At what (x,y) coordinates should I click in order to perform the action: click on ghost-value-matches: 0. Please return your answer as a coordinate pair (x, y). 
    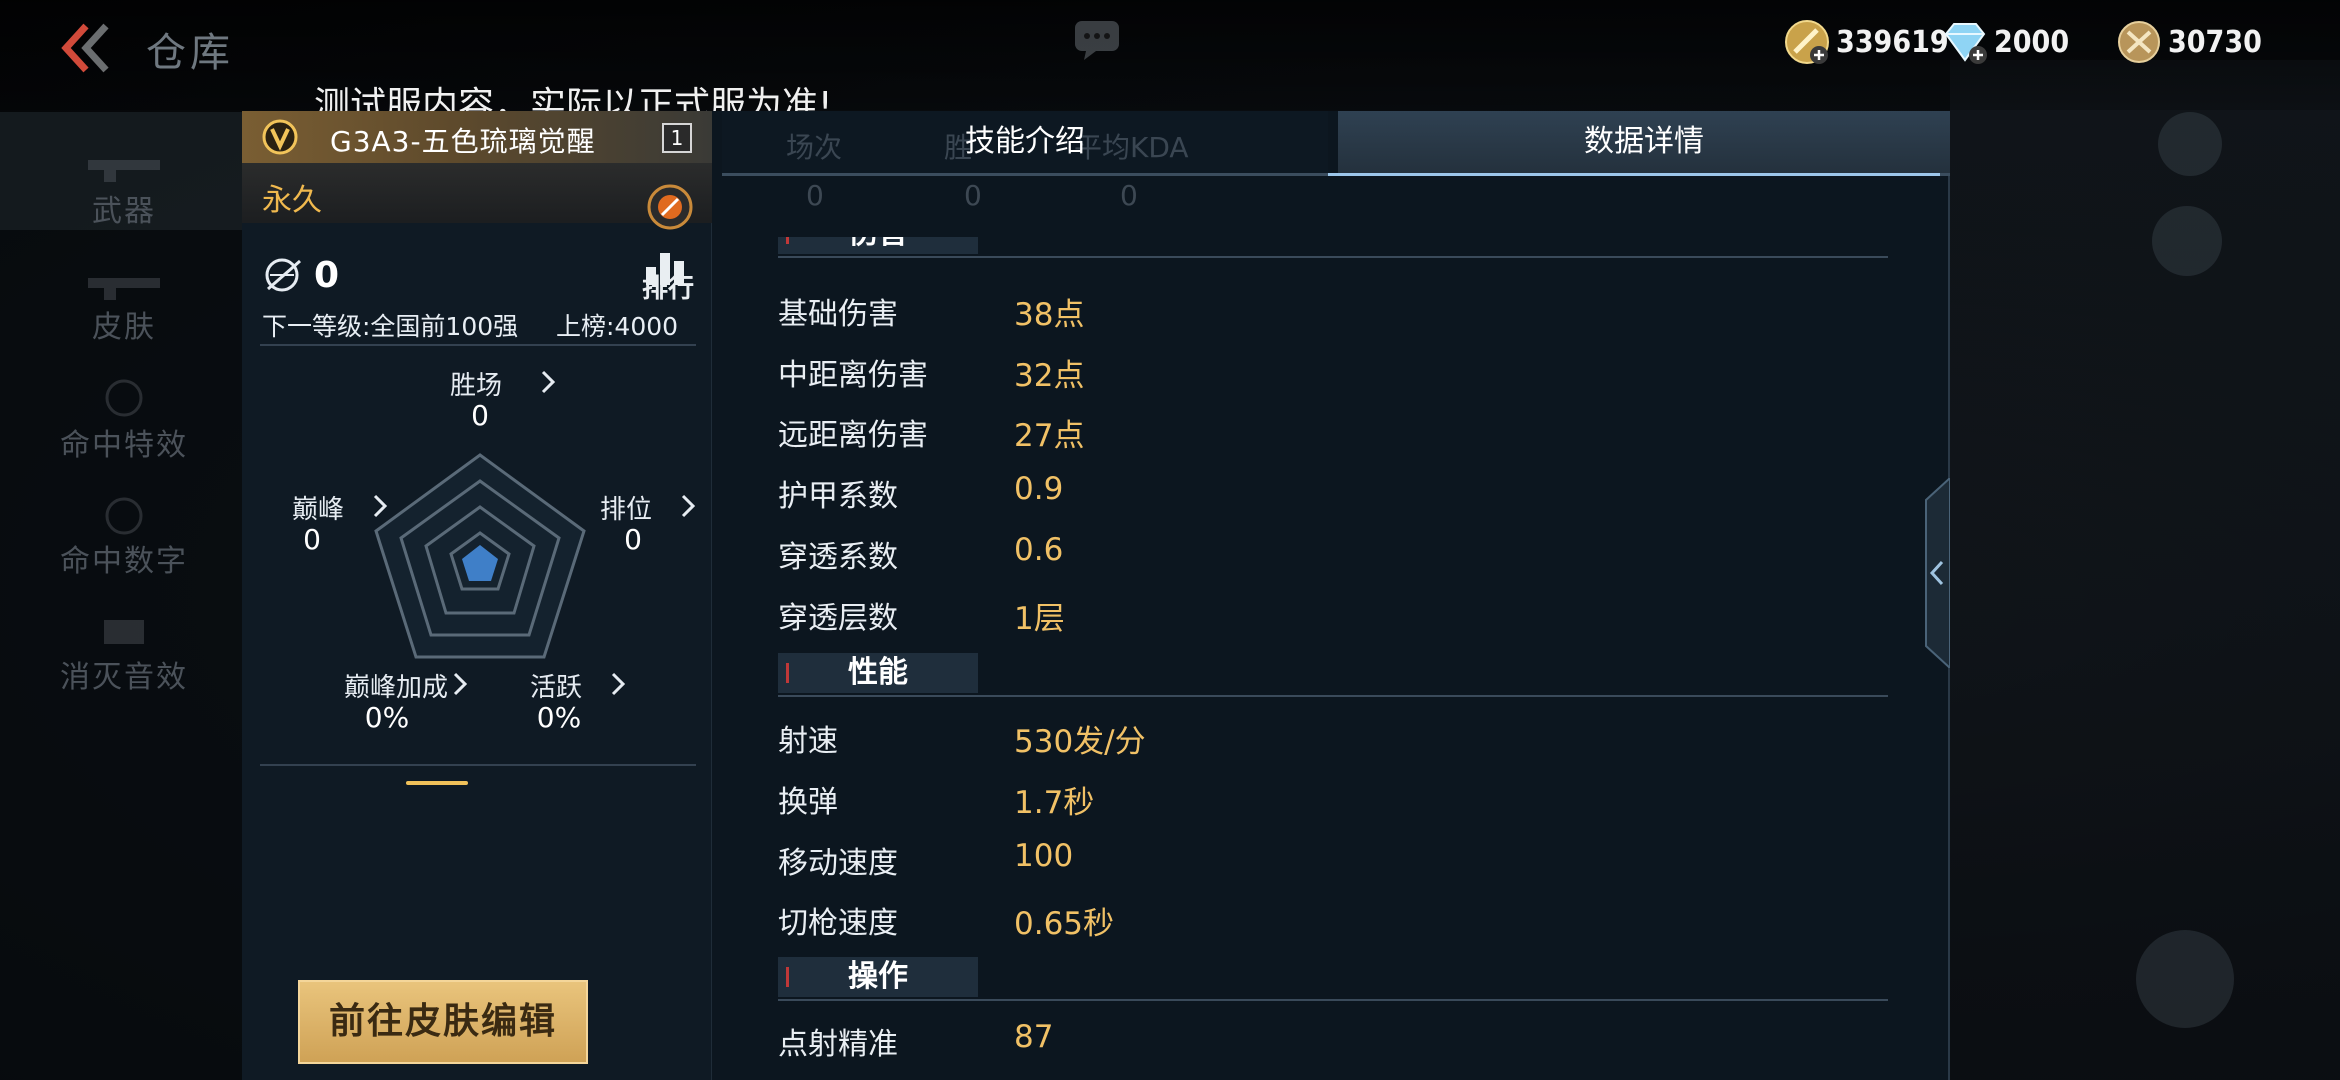
    Looking at the image, I should click on (815, 195).